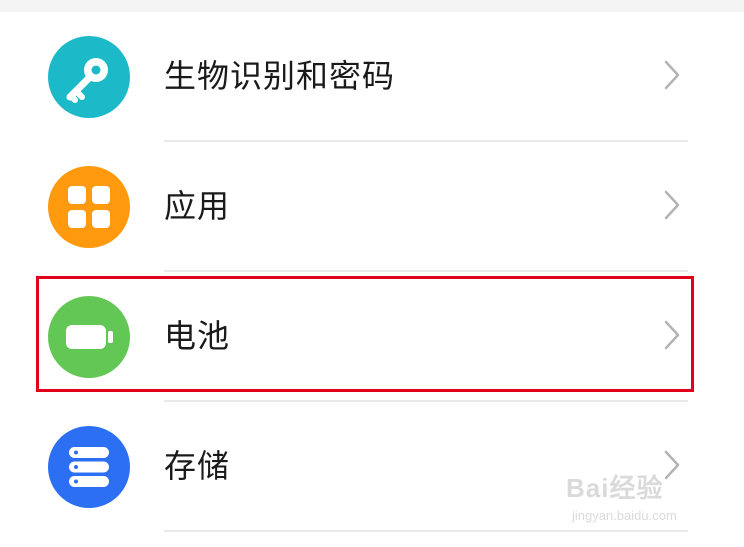  What do you see at coordinates (624, 515) in the screenshot?
I see `watermark-url: jingyan.baidu.com` at bounding box center [624, 515].